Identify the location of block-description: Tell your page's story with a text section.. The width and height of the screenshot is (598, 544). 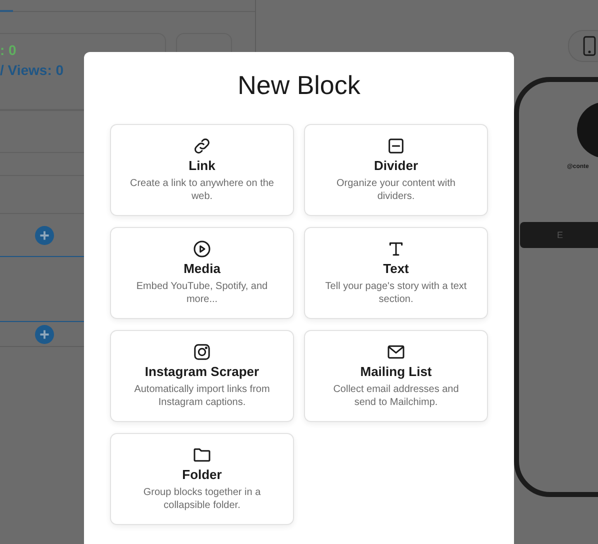
(396, 293).